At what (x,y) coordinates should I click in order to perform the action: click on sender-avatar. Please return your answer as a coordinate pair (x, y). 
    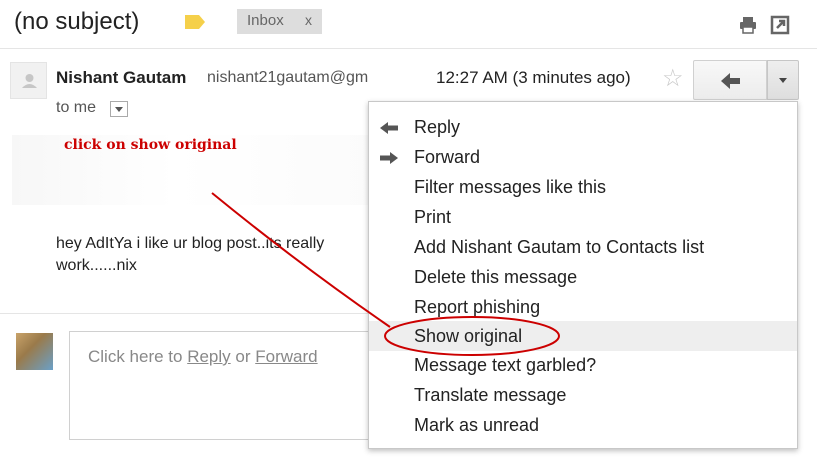
    Looking at the image, I should click on (28, 80).